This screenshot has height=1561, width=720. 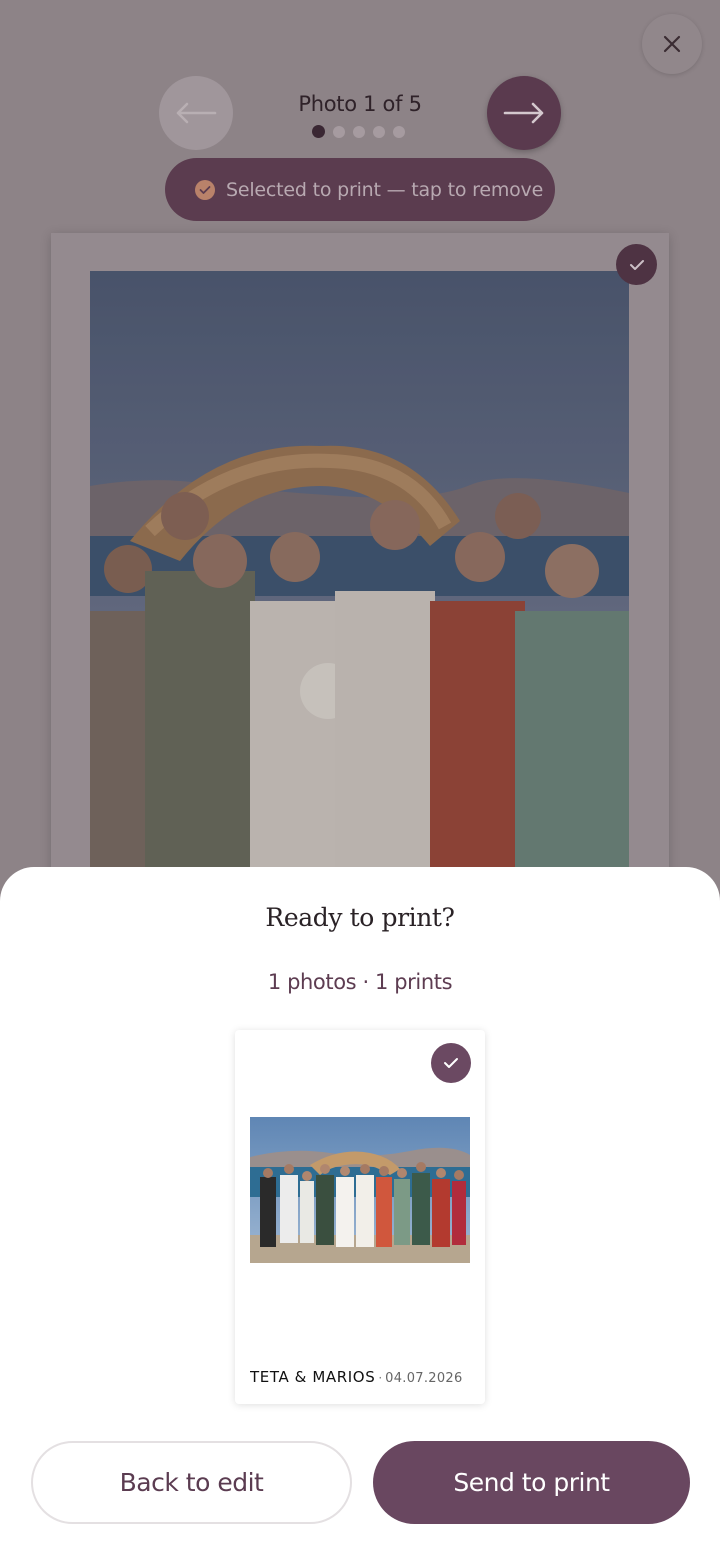 What do you see at coordinates (360, 104) in the screenshot?
I see `photo-counter: Photo 1 of 5` at bounding box center [360, 104].